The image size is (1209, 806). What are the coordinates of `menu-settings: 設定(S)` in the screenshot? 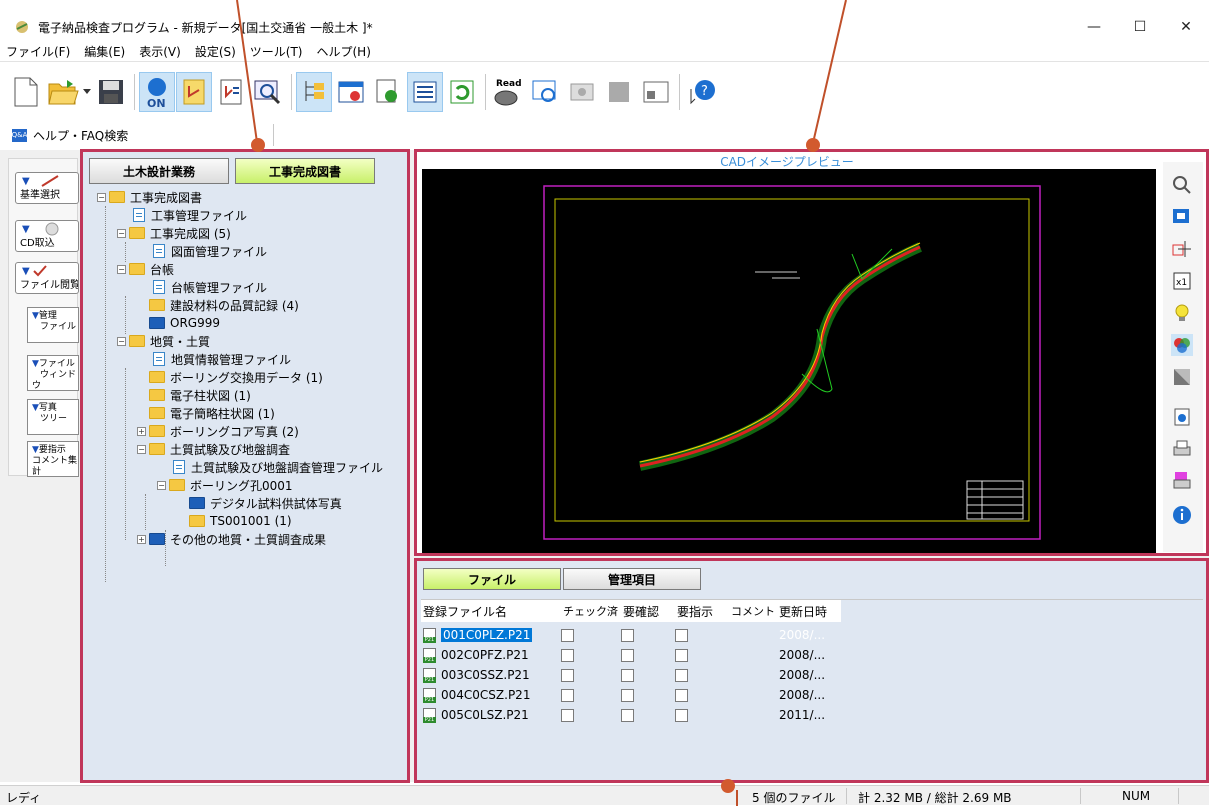 It's located at (215, 51).